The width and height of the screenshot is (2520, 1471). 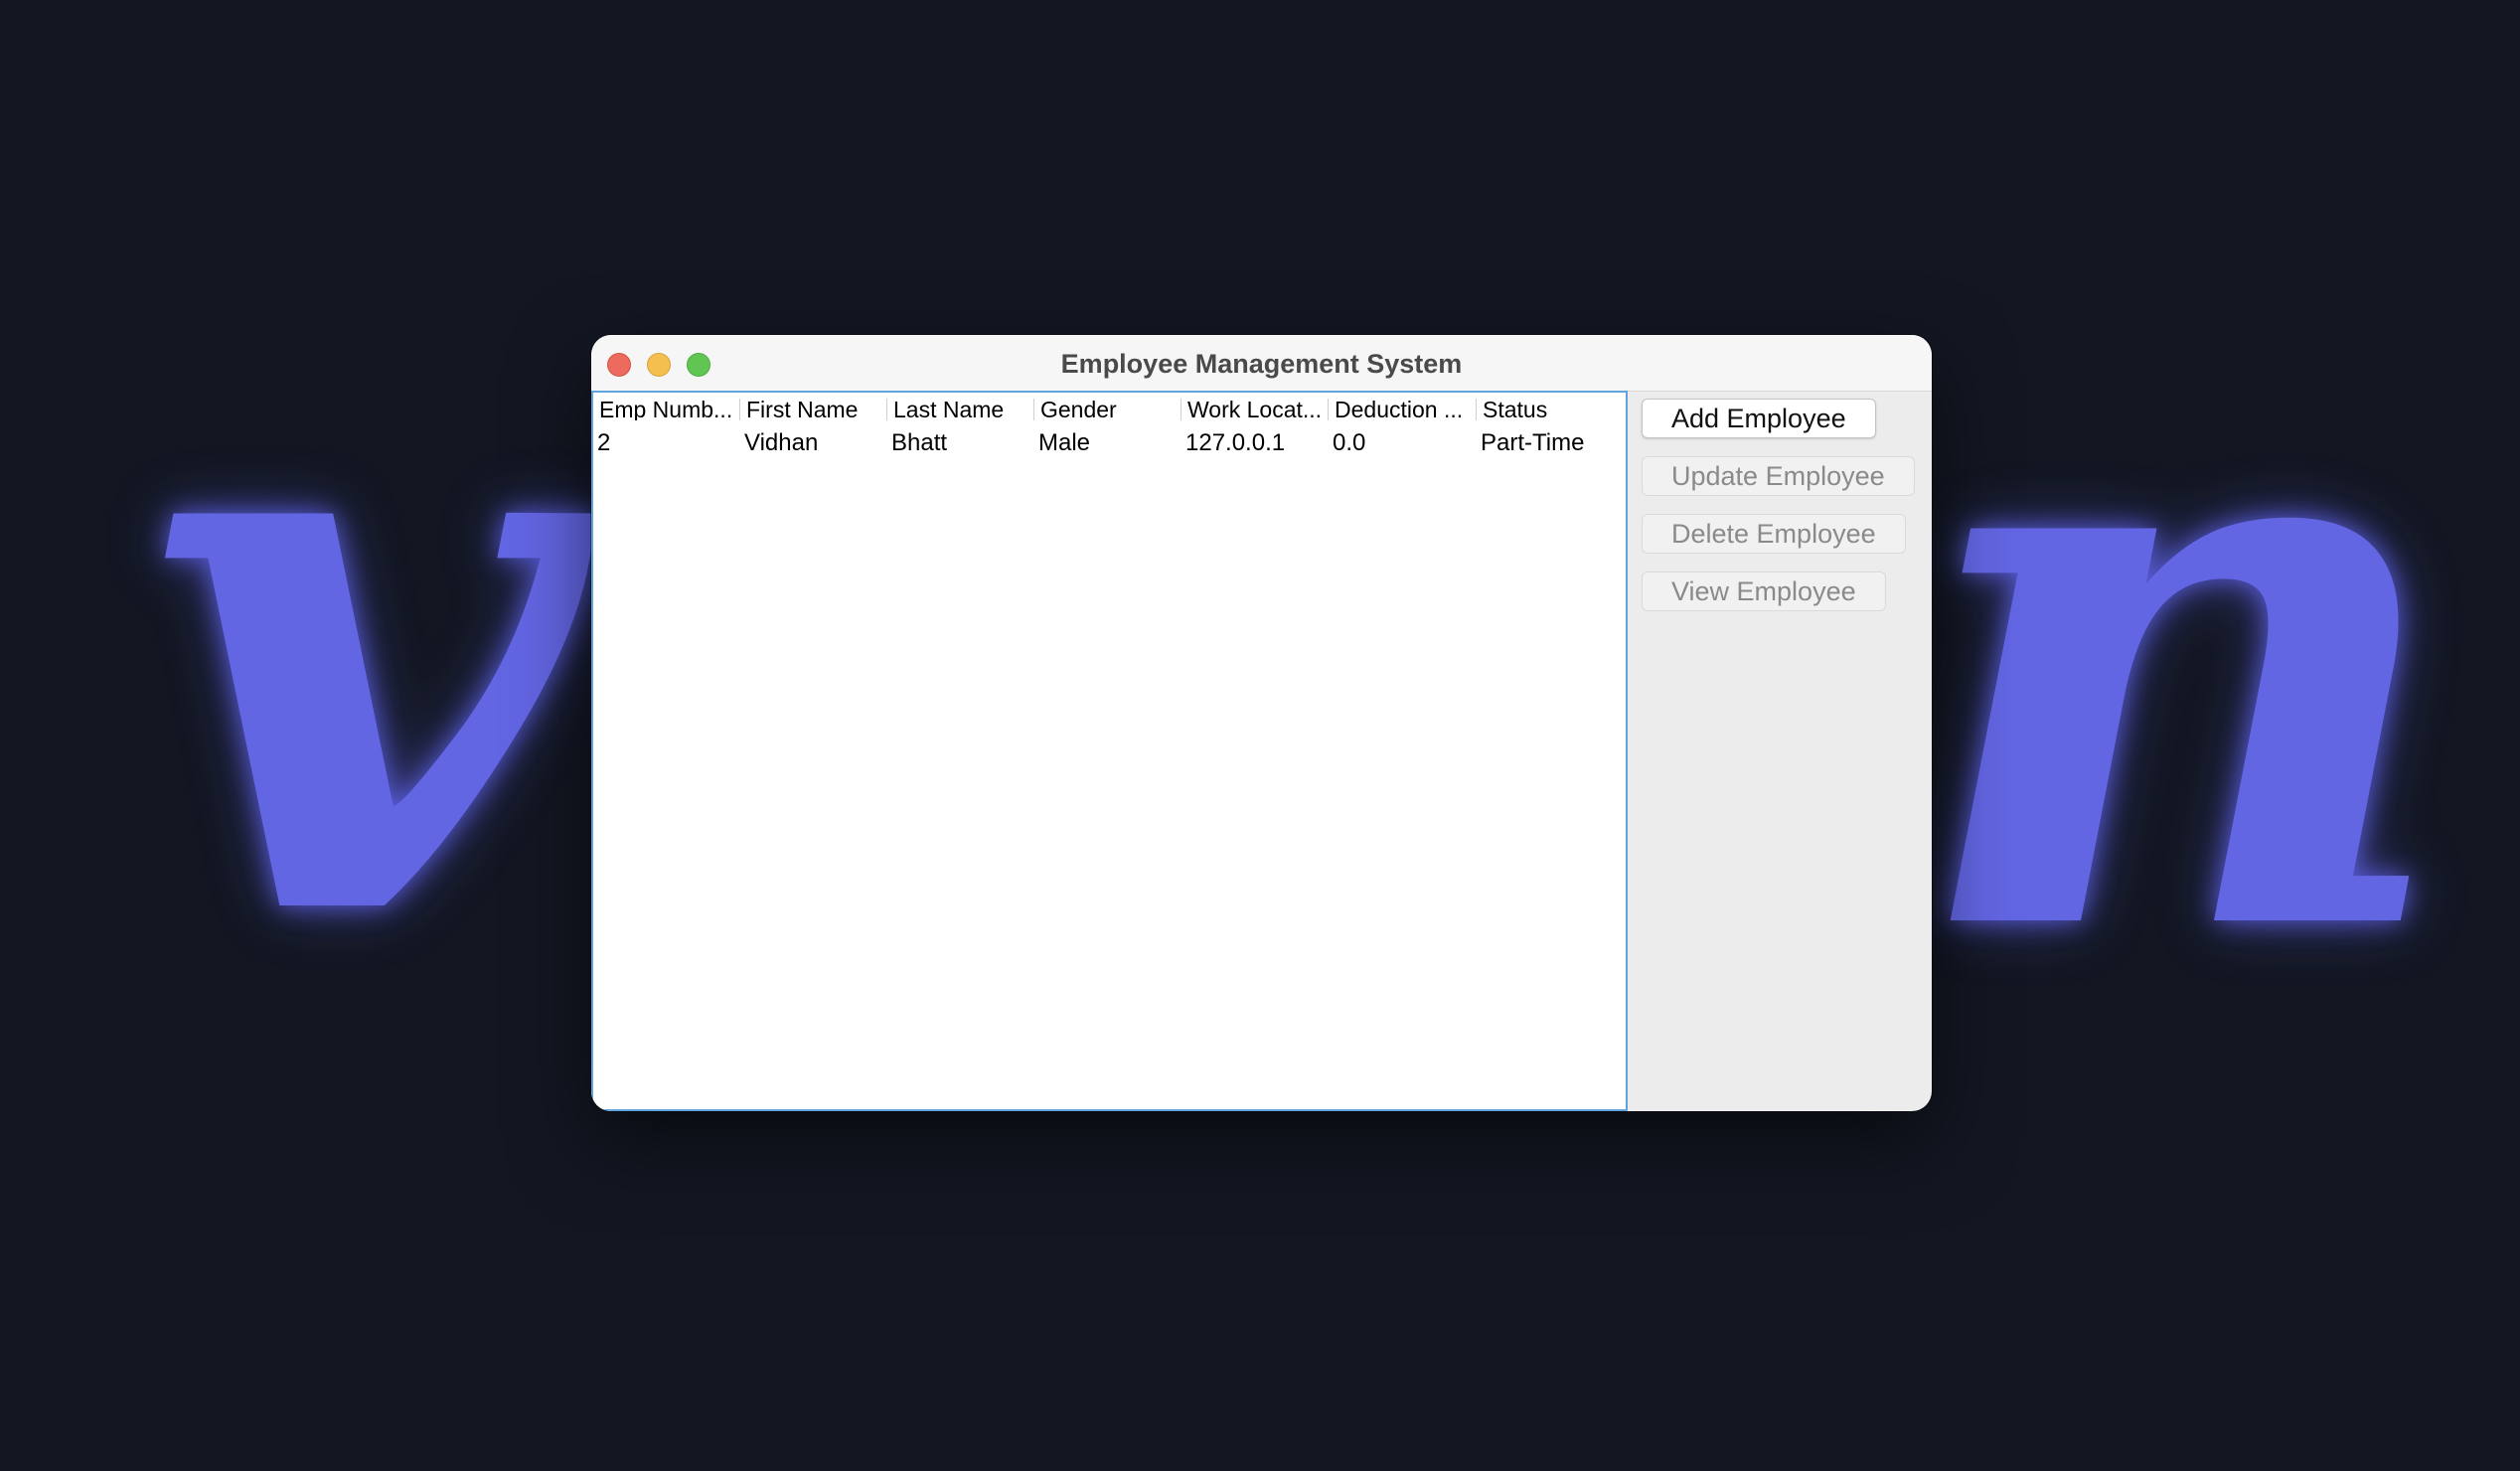 I want to click on cell-emp-number: 2, so click(x=667, y=443).